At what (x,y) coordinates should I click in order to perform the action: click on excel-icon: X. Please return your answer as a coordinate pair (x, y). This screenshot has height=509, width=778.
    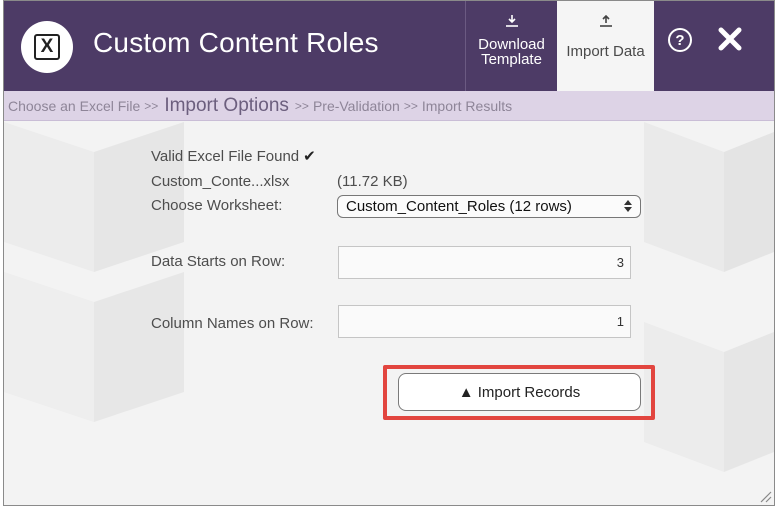
    Looking at the image, I should click on (47, 47).